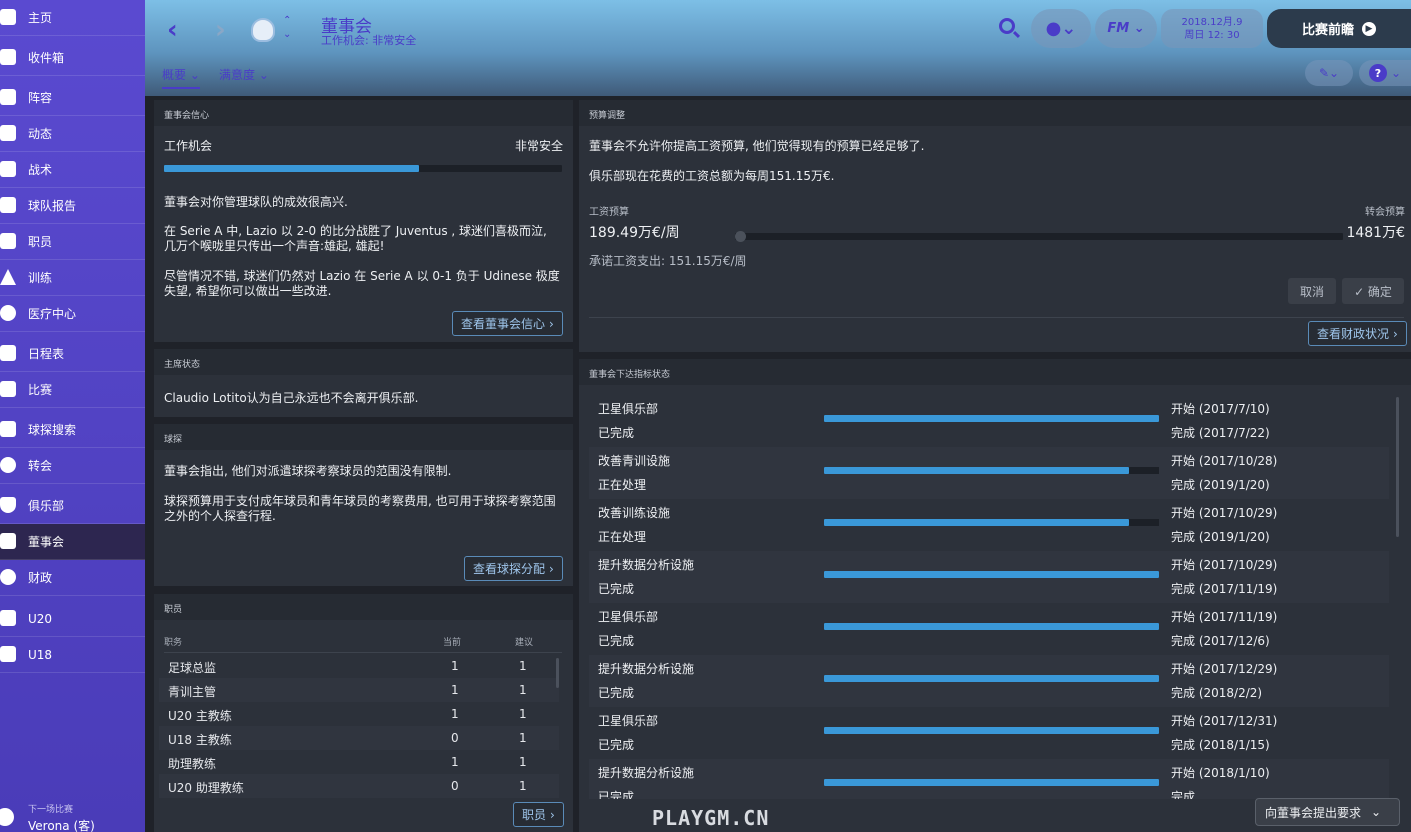 The image size is (1411, 832). I want to click on staff-scrollbar, so click(557, 673).